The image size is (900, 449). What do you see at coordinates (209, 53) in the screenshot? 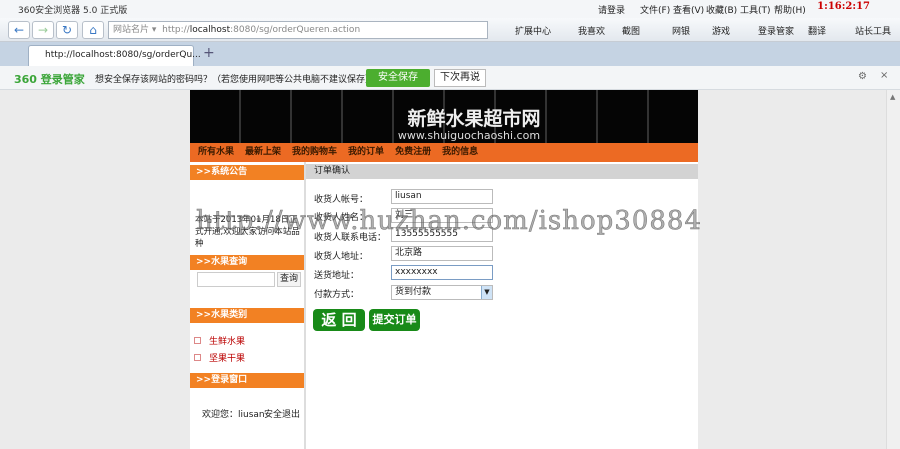
I see `new-tab-icon: +` at bounding box center [209, 53].